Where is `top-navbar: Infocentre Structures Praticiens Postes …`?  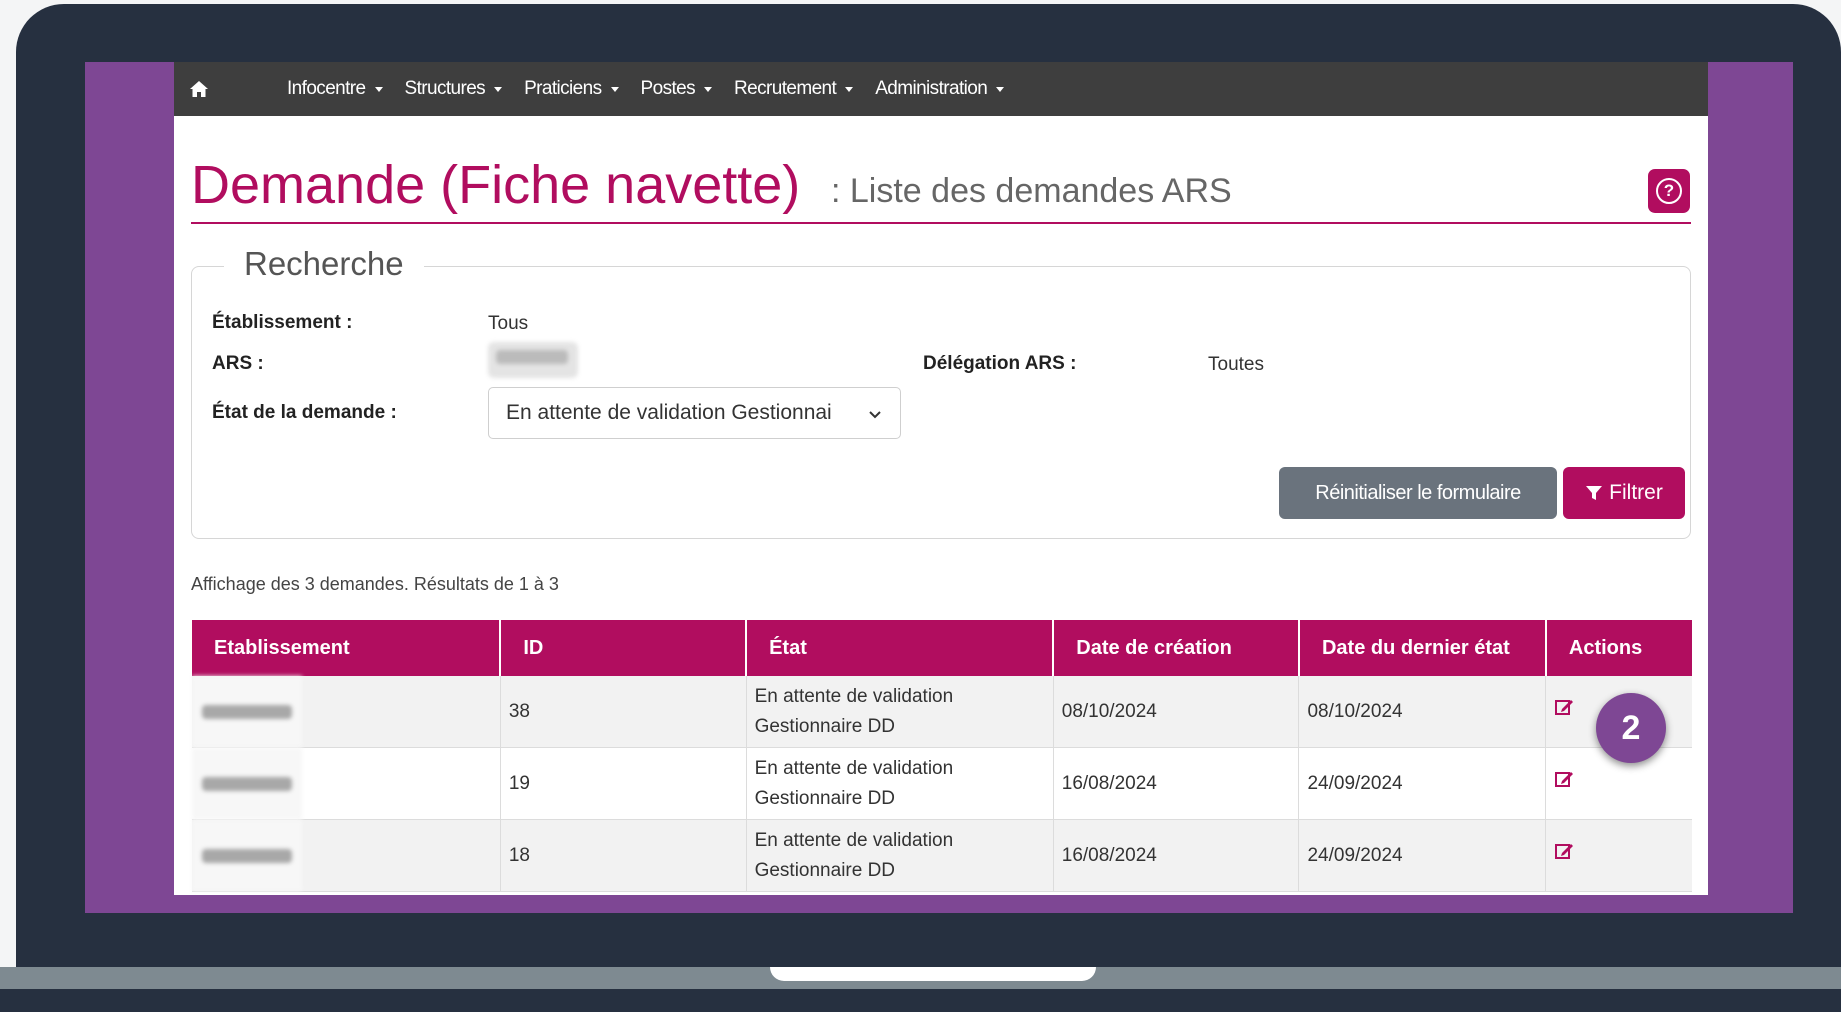 top-navbar: Infocentre Structures Praticiens Postes … is located at coordinates (941, 89).